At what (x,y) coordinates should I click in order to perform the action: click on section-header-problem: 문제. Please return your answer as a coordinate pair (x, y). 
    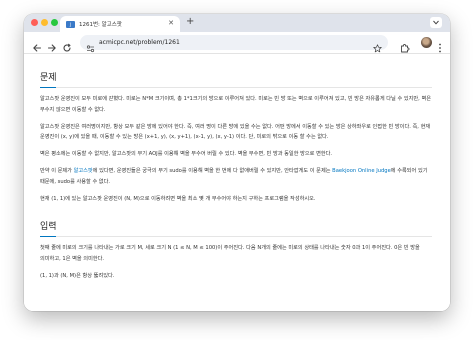
    Looking at the image, I should click on (236, 79).